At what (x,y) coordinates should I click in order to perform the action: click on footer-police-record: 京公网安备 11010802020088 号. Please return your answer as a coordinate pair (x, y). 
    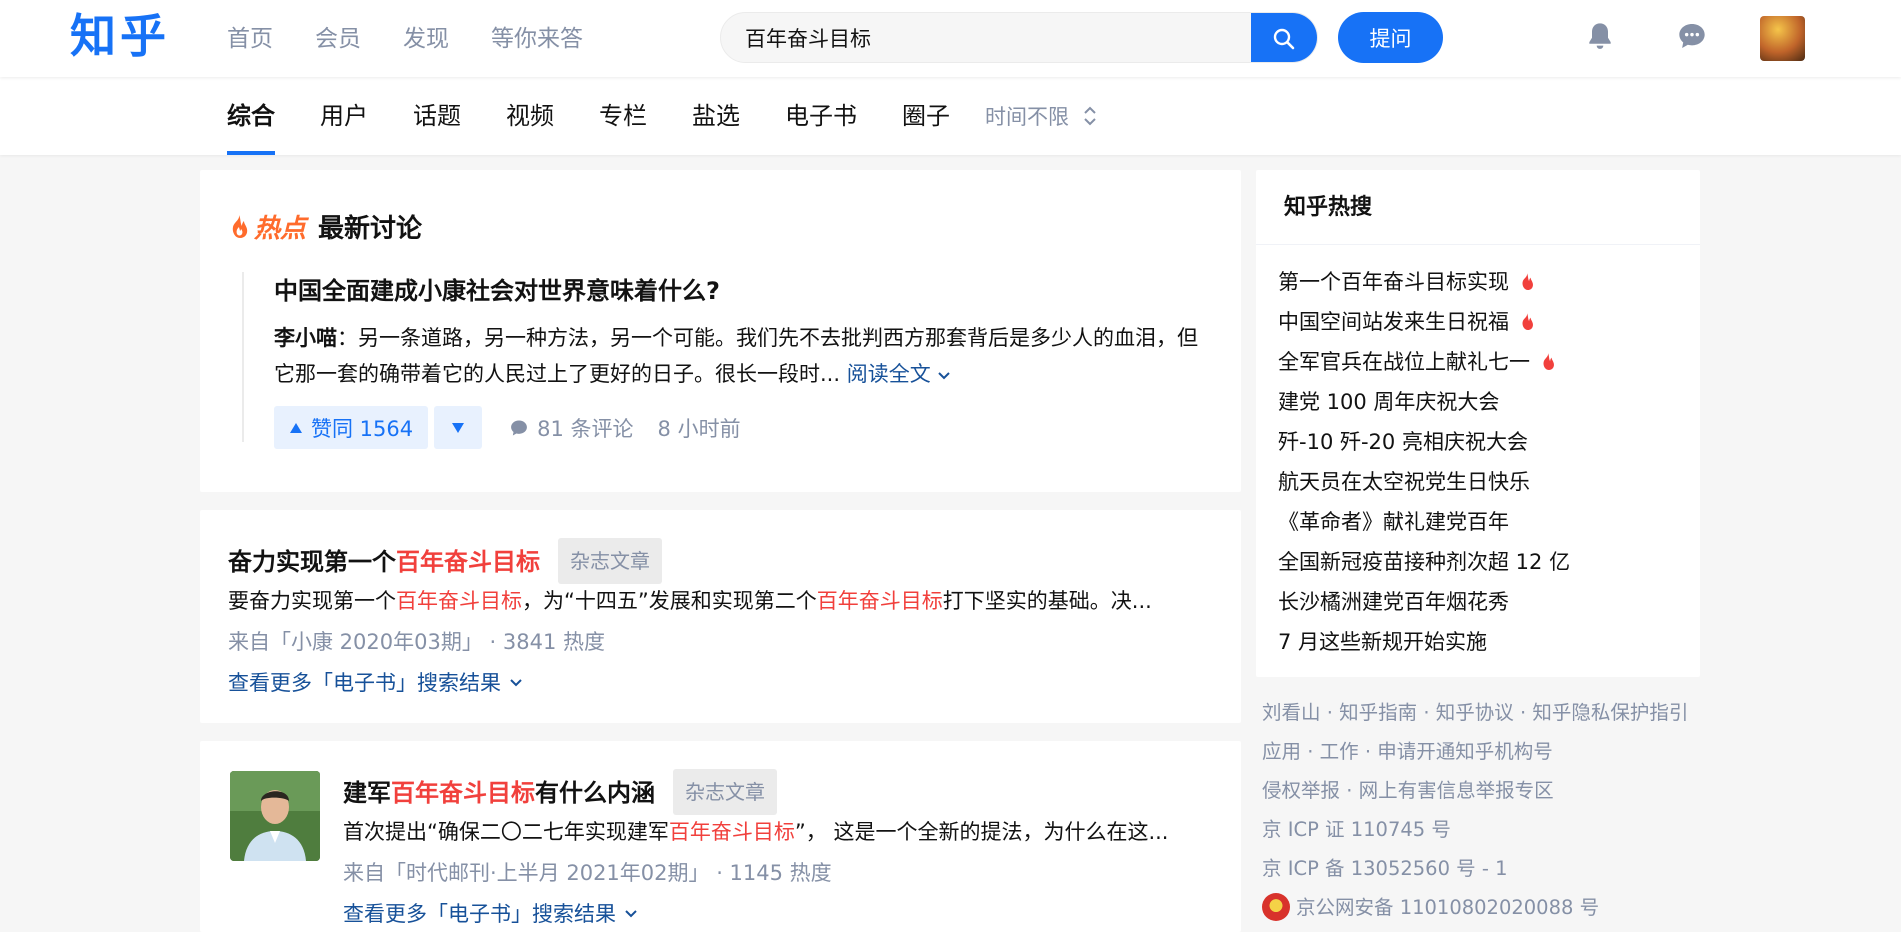
    Looking at the image, I should click on (1482, 907).